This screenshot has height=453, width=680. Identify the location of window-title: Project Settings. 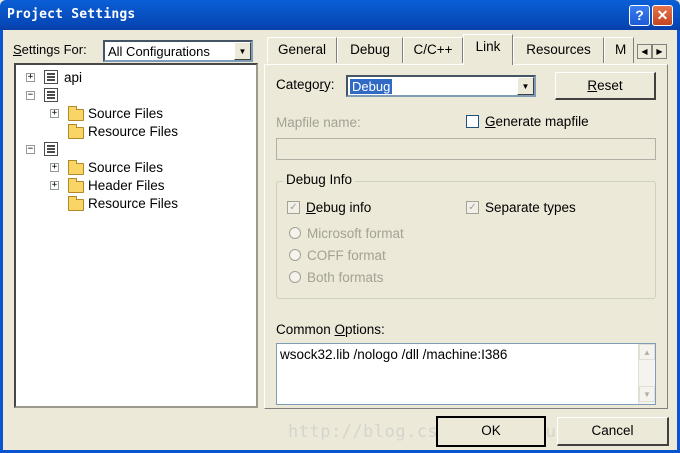
(71, 14).